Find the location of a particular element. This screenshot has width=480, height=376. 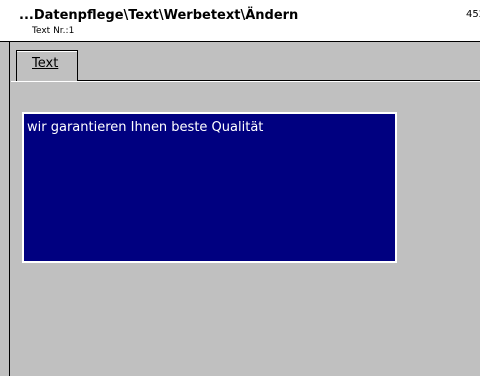

breadcrumb-title: ...Datenpflege\Text\Werbetext\Ändern is located at coordinates (159, 15).